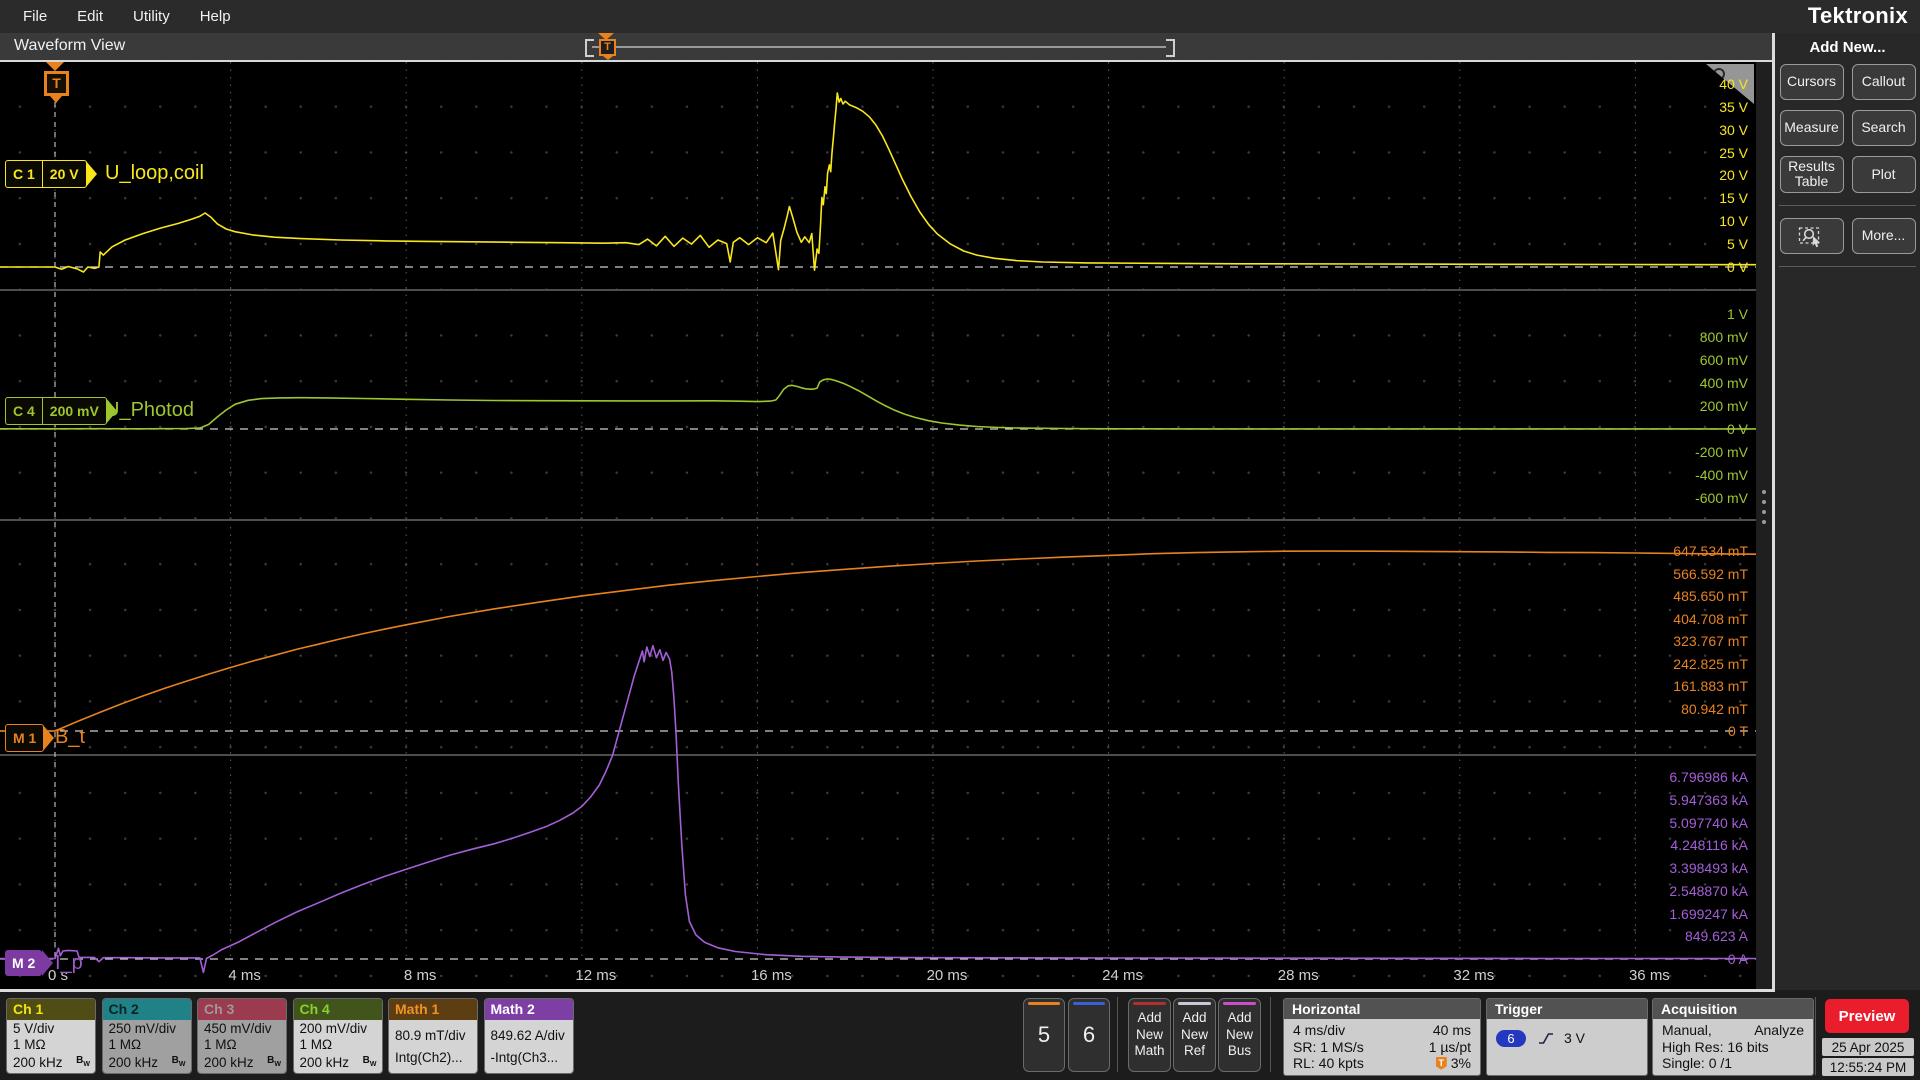 Image resolution: width=1920 pixels, height=1080 pixels. What do you see at coordinates (1733, 152) in the screenshot?
I see `axis-tick-label: 25 V` at bounding box center [1733, 152].